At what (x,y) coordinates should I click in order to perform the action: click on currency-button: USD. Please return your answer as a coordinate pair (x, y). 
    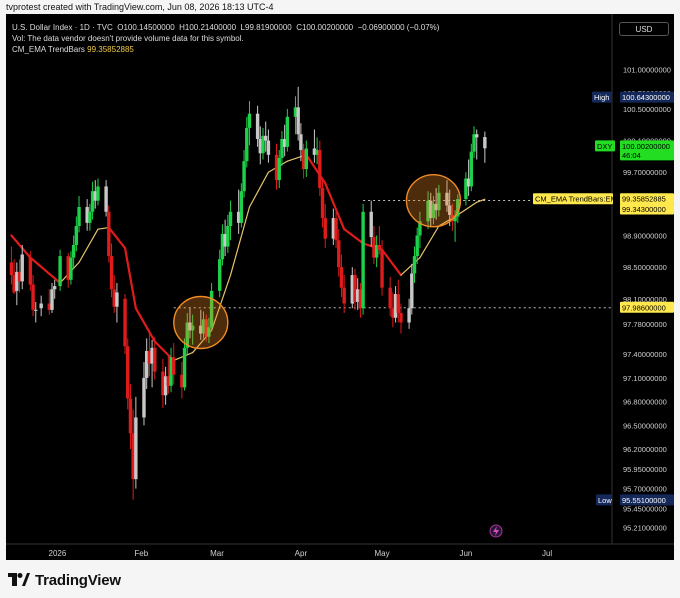
    Looking at the image, I should click on (644, 29).